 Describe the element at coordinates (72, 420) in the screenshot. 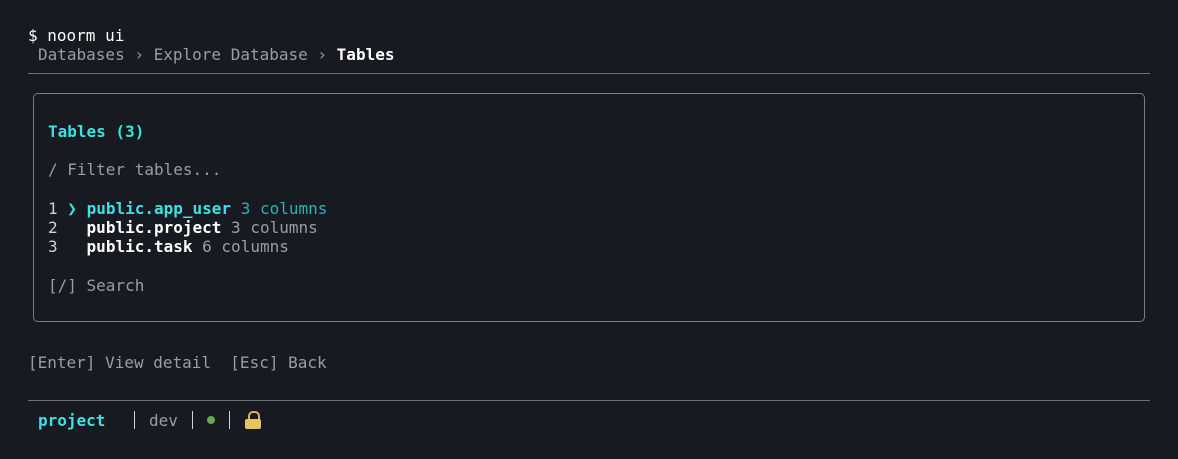

I see `project-name: project` at that location.